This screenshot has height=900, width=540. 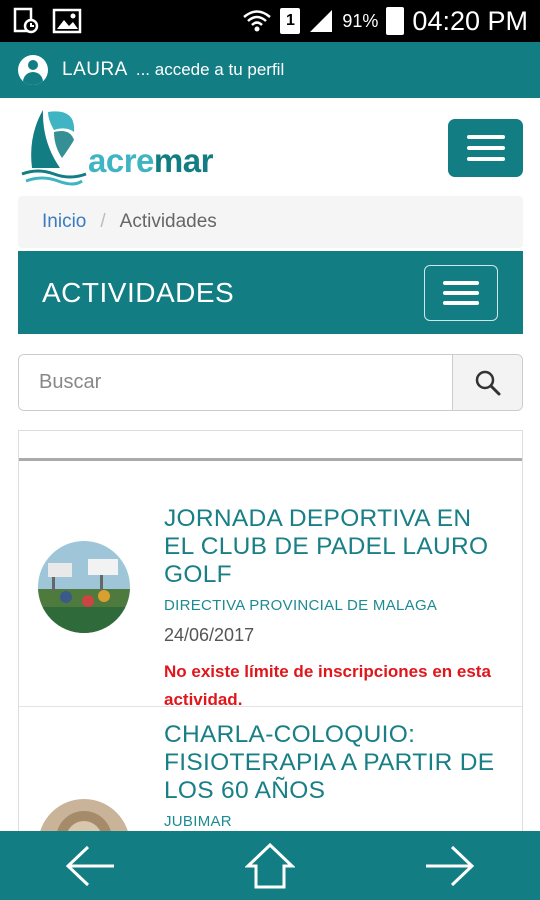 I want to click on search-icon, so click(x=487, y=382).